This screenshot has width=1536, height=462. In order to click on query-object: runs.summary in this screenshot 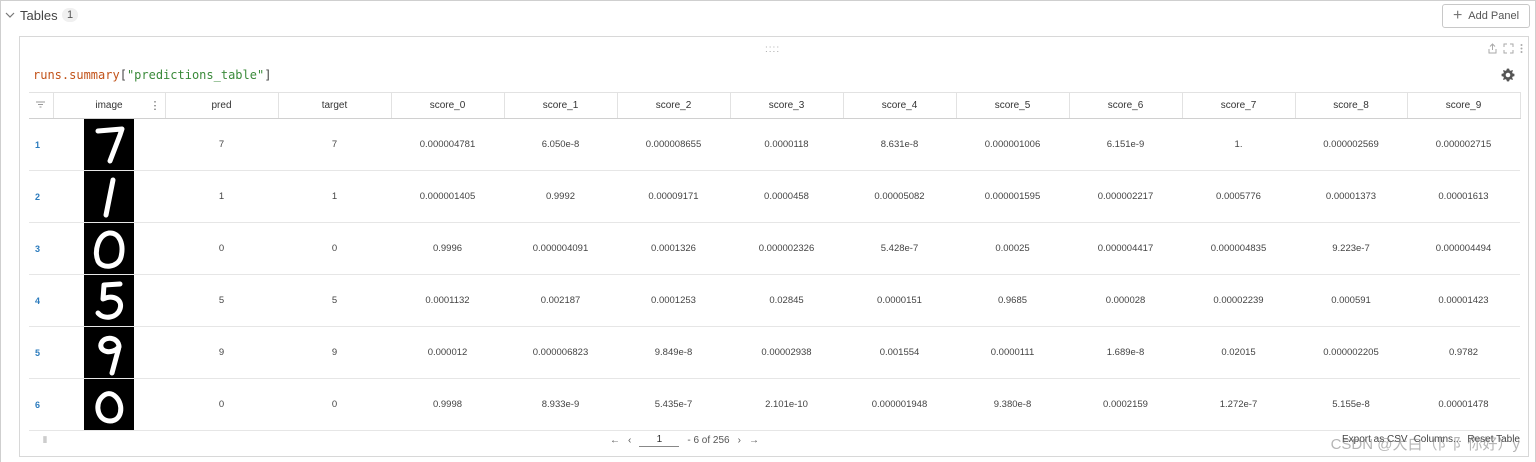, I will do `click(76, 75)`.